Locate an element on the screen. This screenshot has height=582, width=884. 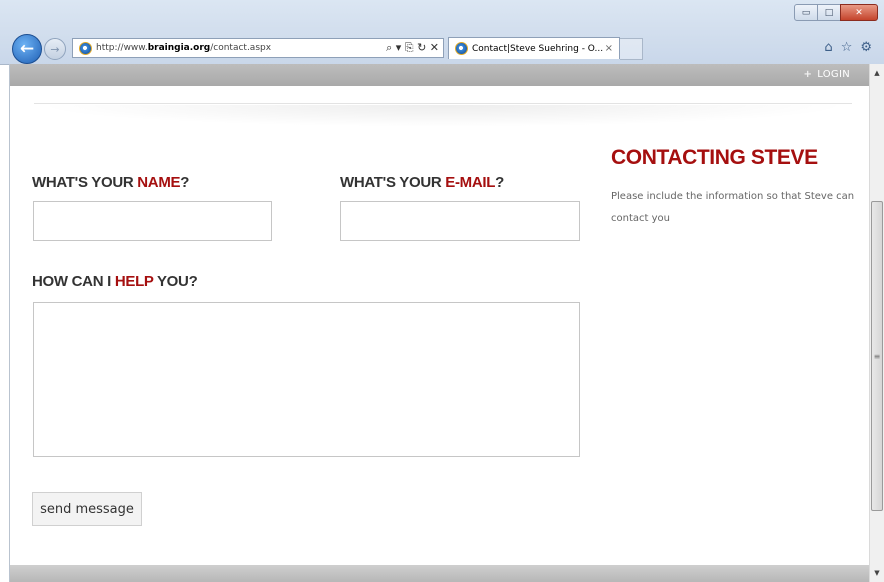
scroll-grip-icon: ≡ is located at coordinates (877, 356).